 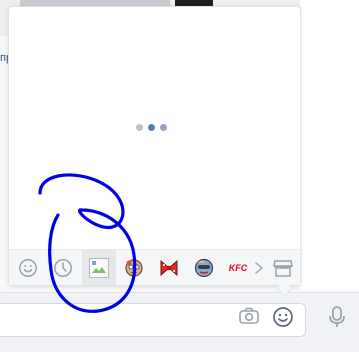 What do you see at coordinates (329, 145) in the screenshot?
I see `chat-right-area` at bounding box center [329, 145].